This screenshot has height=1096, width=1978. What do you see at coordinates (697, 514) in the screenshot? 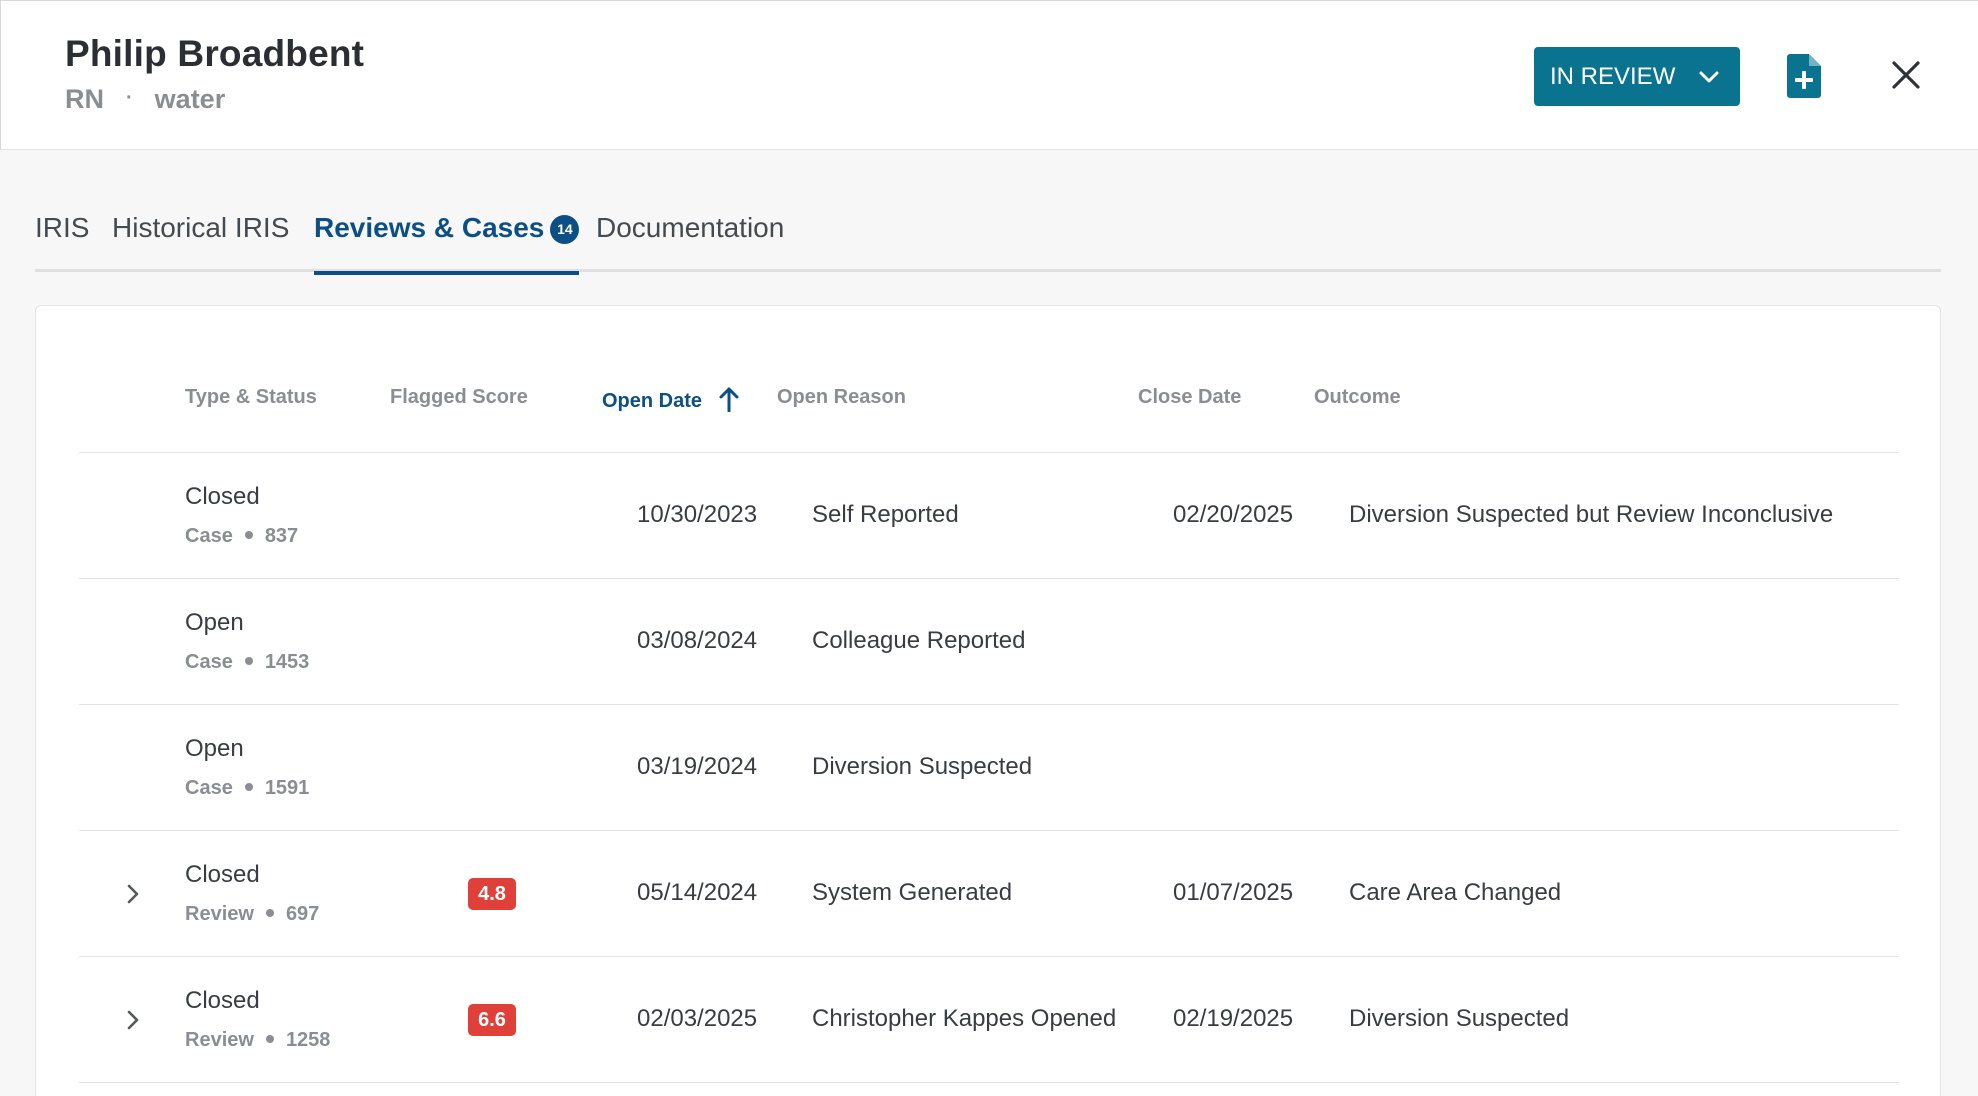
I see `row-open-date: 10/30/2023` at bounding box center [697, 514].